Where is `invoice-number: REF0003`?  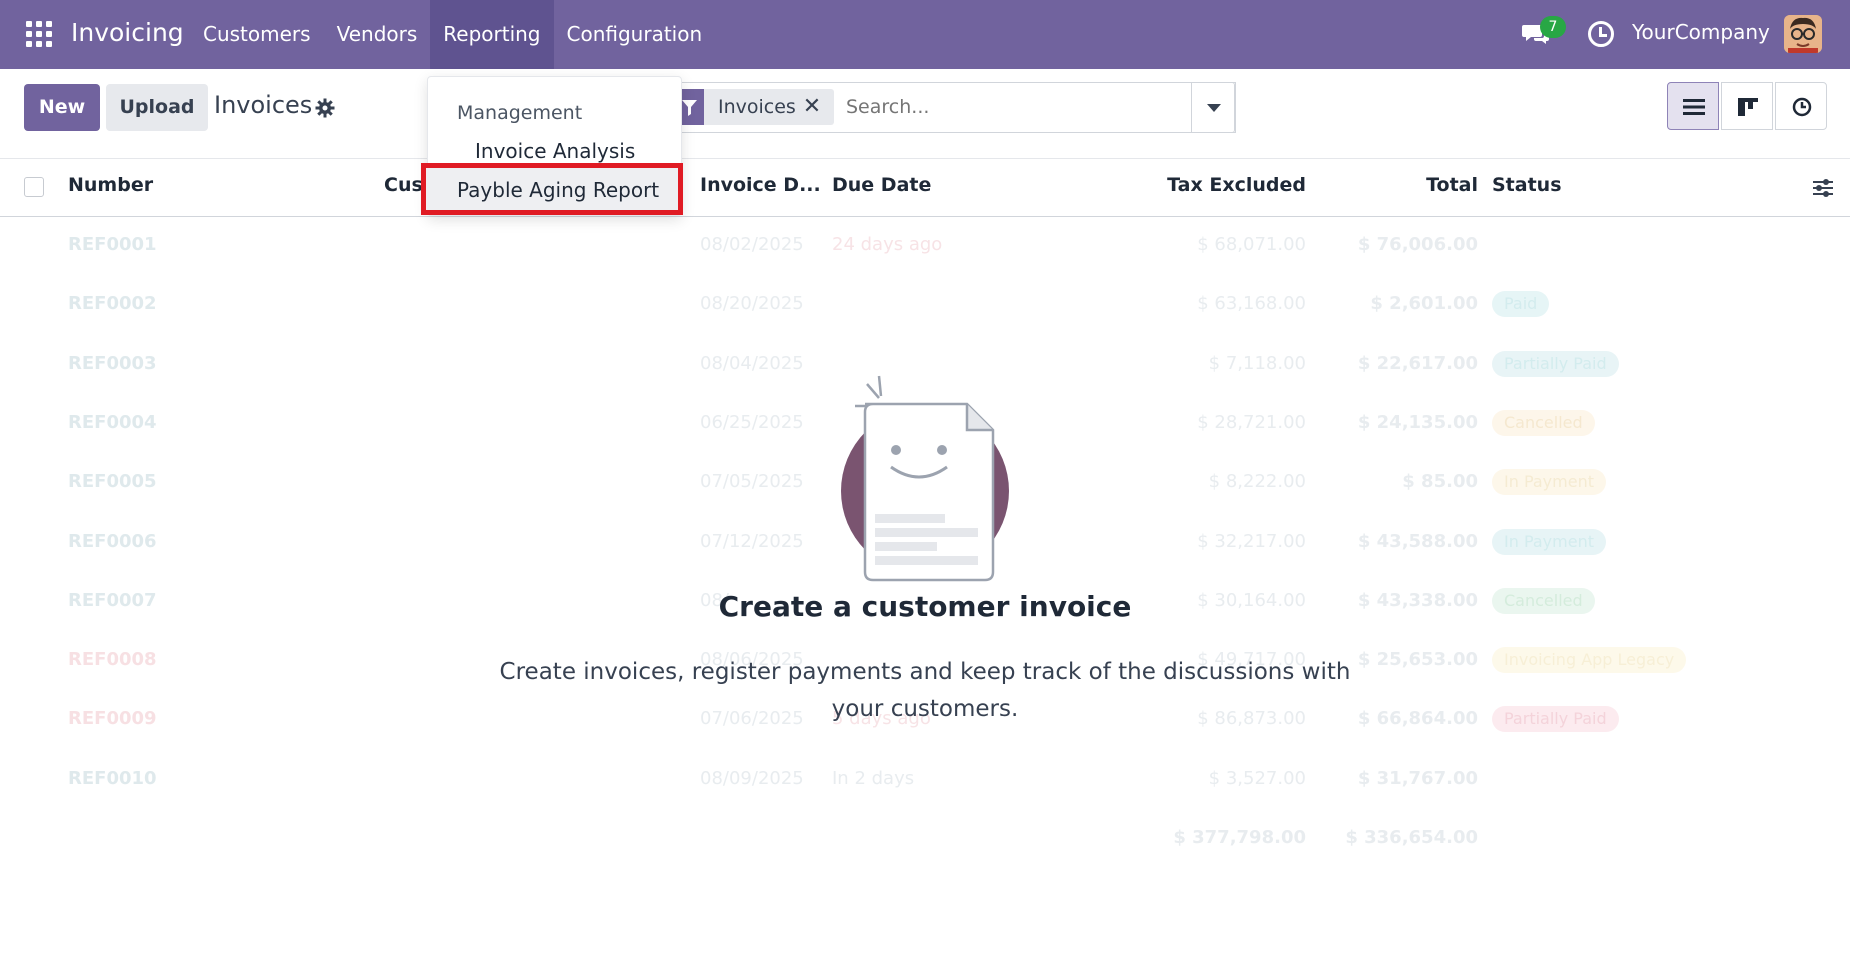
invoice-number: REF0003 is located at coordinates (112, 363).